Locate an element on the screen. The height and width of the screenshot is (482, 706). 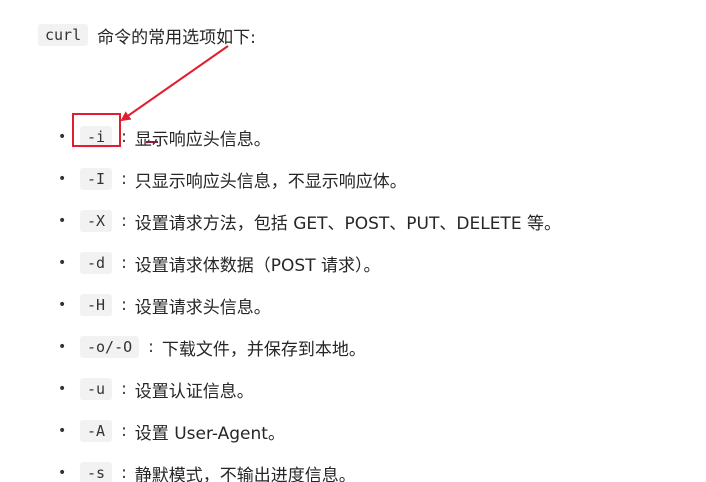
list-item: • -i : 显示响应头信息。 is located at coordinates (370, 137).